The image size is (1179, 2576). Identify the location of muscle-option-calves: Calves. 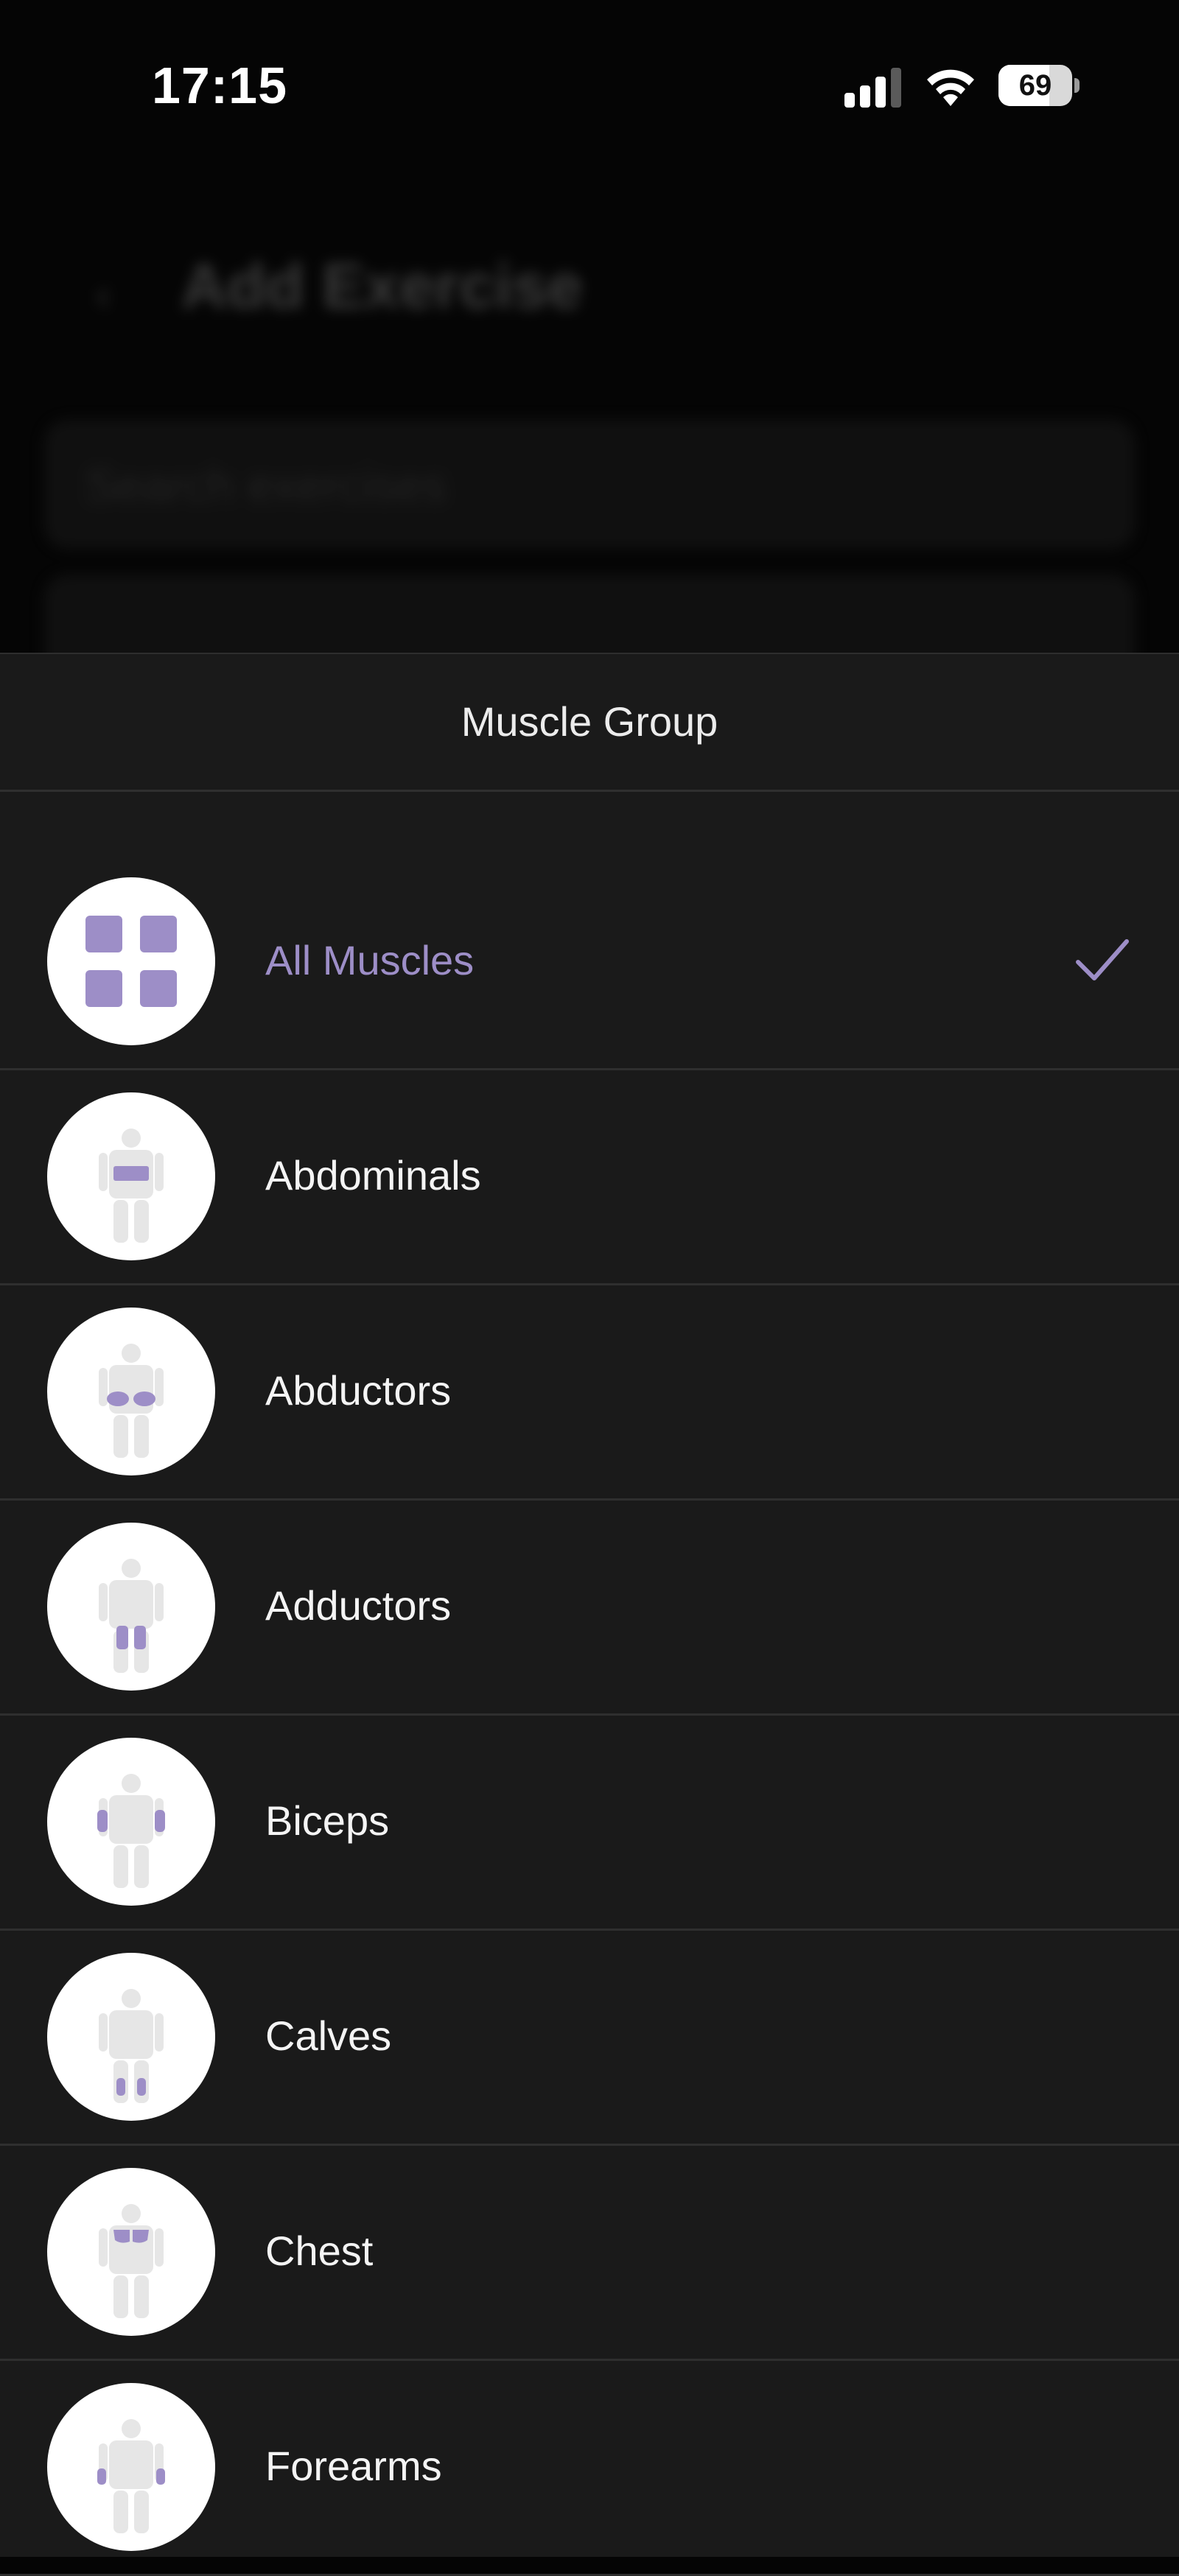
(589, 2037).